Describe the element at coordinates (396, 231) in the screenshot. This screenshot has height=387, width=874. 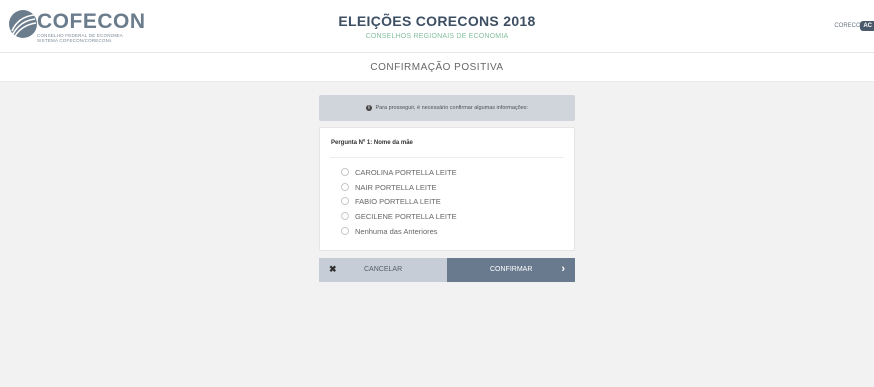
I see `option-label: Nenhuma das Anteriores` at that location.